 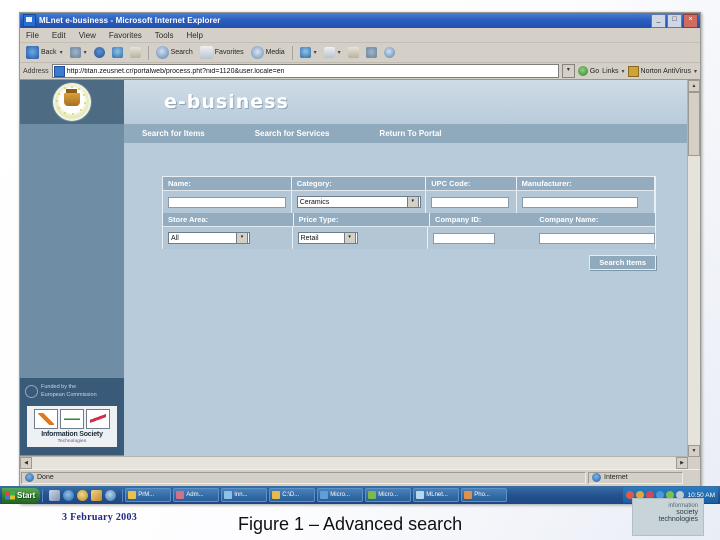 I want to click on funding-line-1: Funded by the, so click(x=59, y=387).